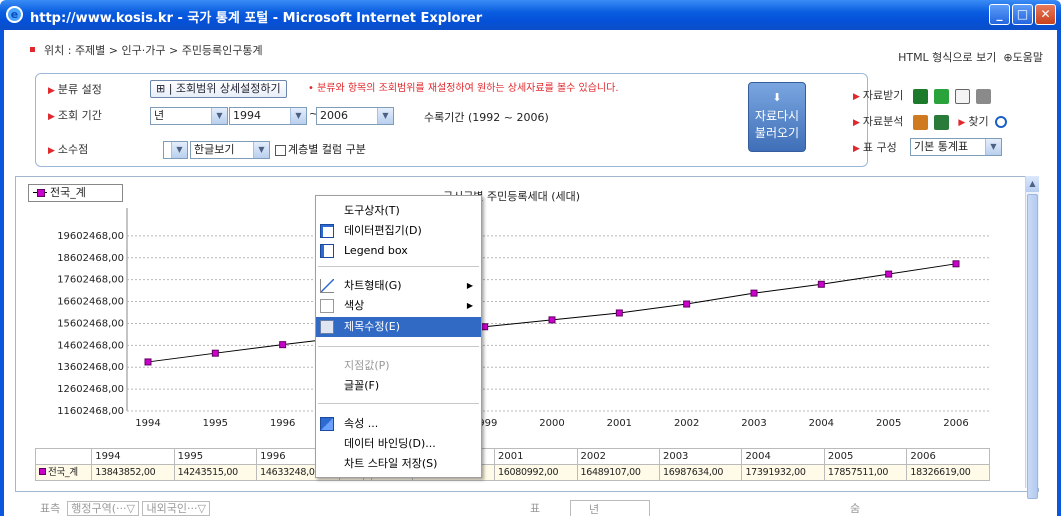 The image size is (1061, 516). I want to click on table-layout-row: ▶ 표 구성, so click(875, 147).